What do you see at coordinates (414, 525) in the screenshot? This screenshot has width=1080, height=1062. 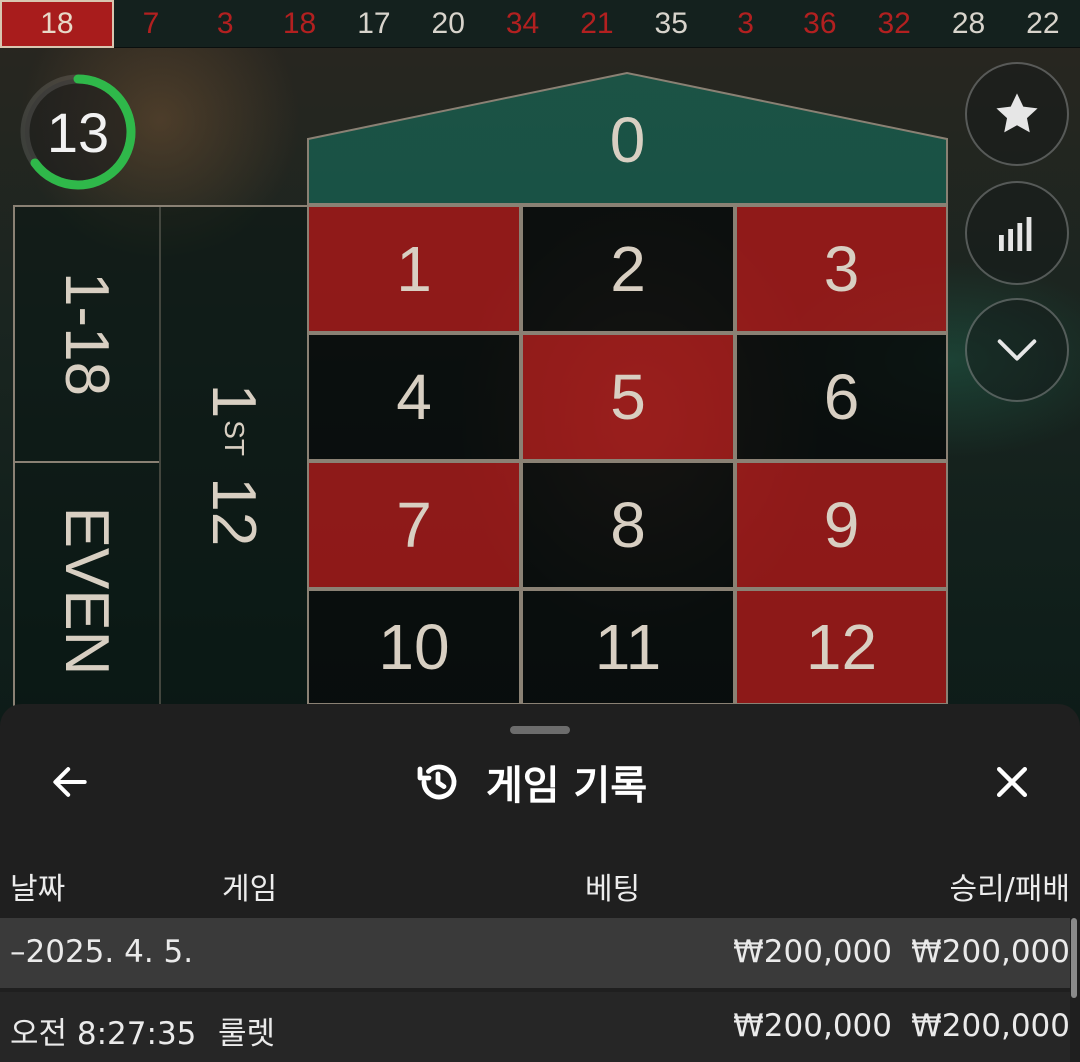 I see `bet-spot-number-7: 7` at bounding box center [414, 525].